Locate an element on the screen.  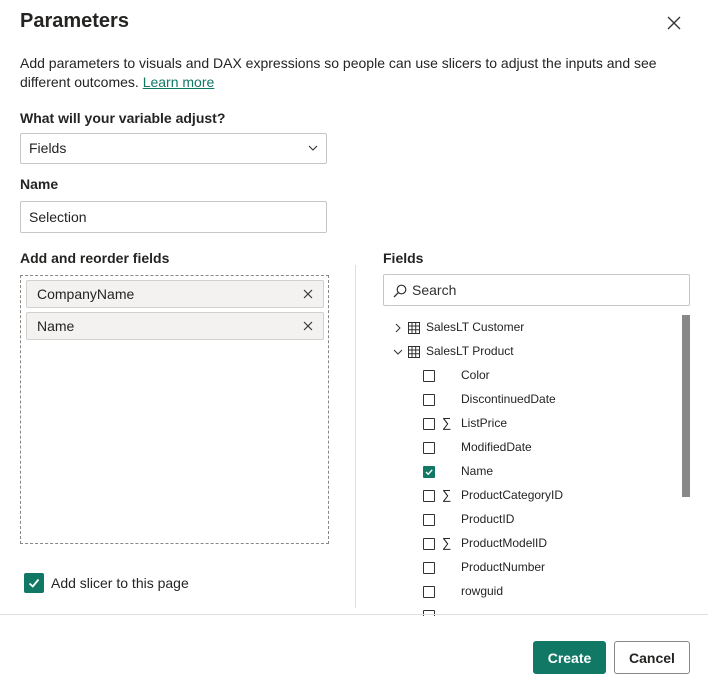
field-row: DiscontinuedDate is located at coordinates (528, 400).